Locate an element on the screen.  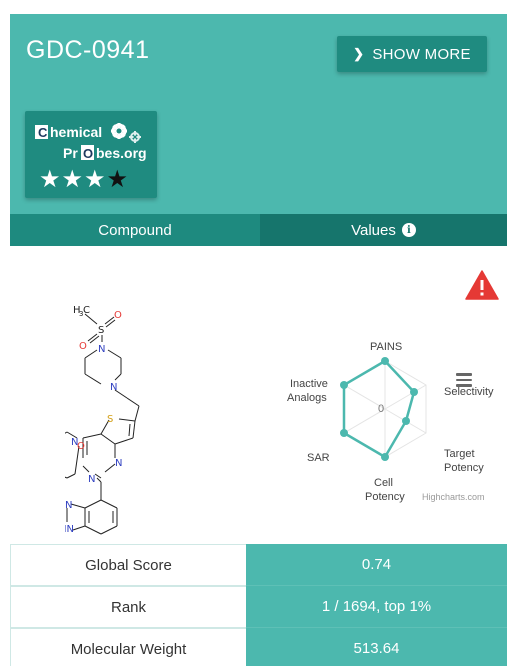
table-row: Molecular Weight 513.64 is located at coordinates (258, 647).